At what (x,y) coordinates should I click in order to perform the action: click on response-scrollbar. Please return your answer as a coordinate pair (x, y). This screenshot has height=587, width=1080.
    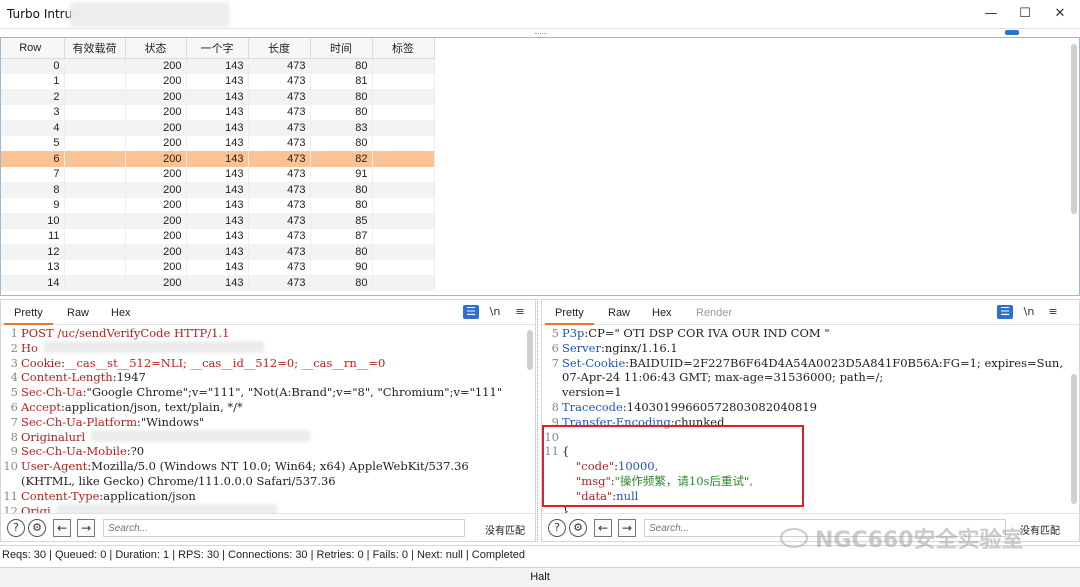
    Looking at the image, I should click on (1074, 439).